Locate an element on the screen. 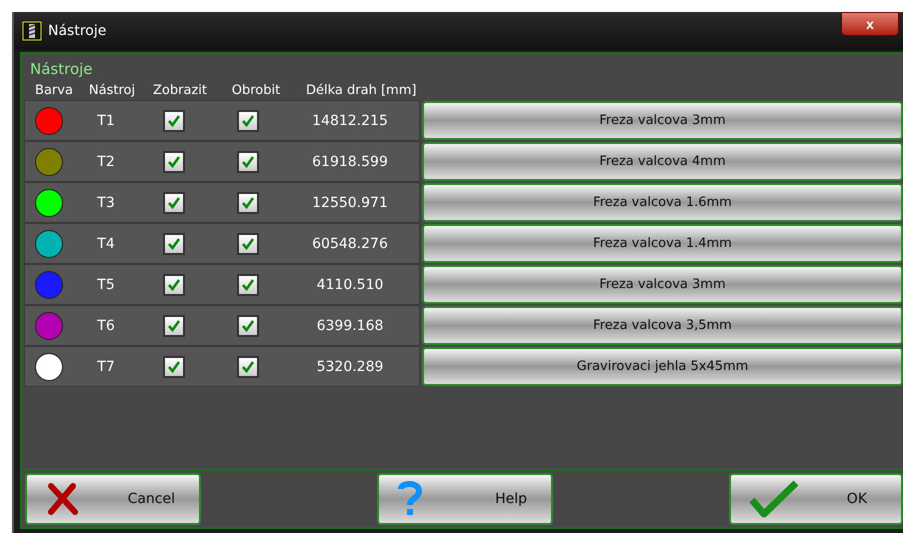 The width and height of the screenshot is (903, 533). path-length: 6399.168 is located at coordinates (350, 326).